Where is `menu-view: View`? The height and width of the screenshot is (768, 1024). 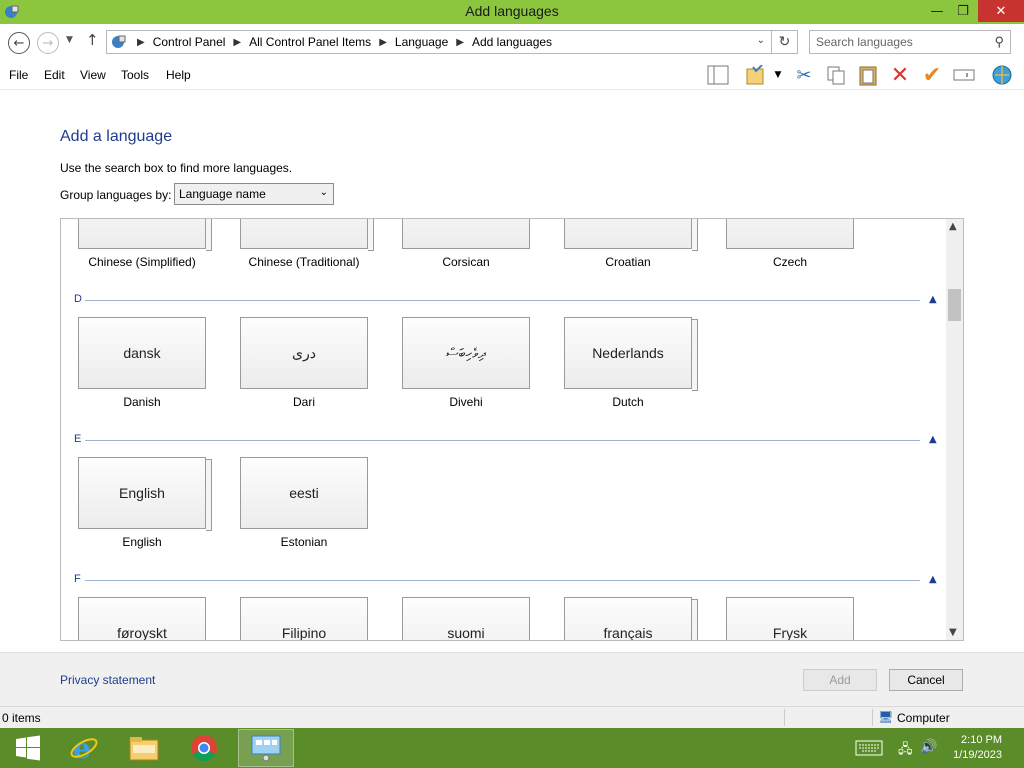 menu-view: View is located at coordinates (93, 75).